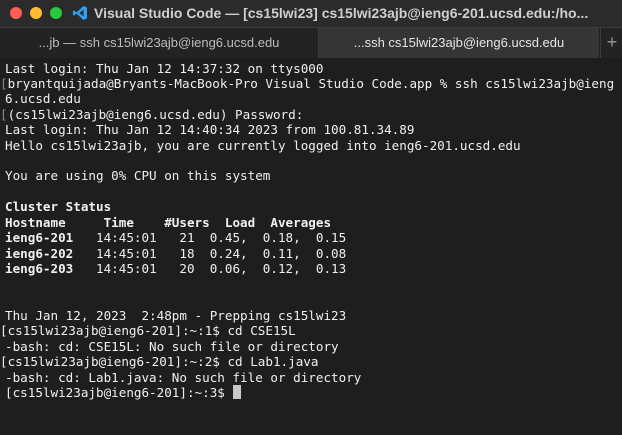 The image size is (622, 435). What do you see at coordinates (176, 237) in the screenshot?
I see `terminal-line: ieng6-201 14:45:01 21 0.45, 0.18, 0.15` at bounding box center [176, 237].